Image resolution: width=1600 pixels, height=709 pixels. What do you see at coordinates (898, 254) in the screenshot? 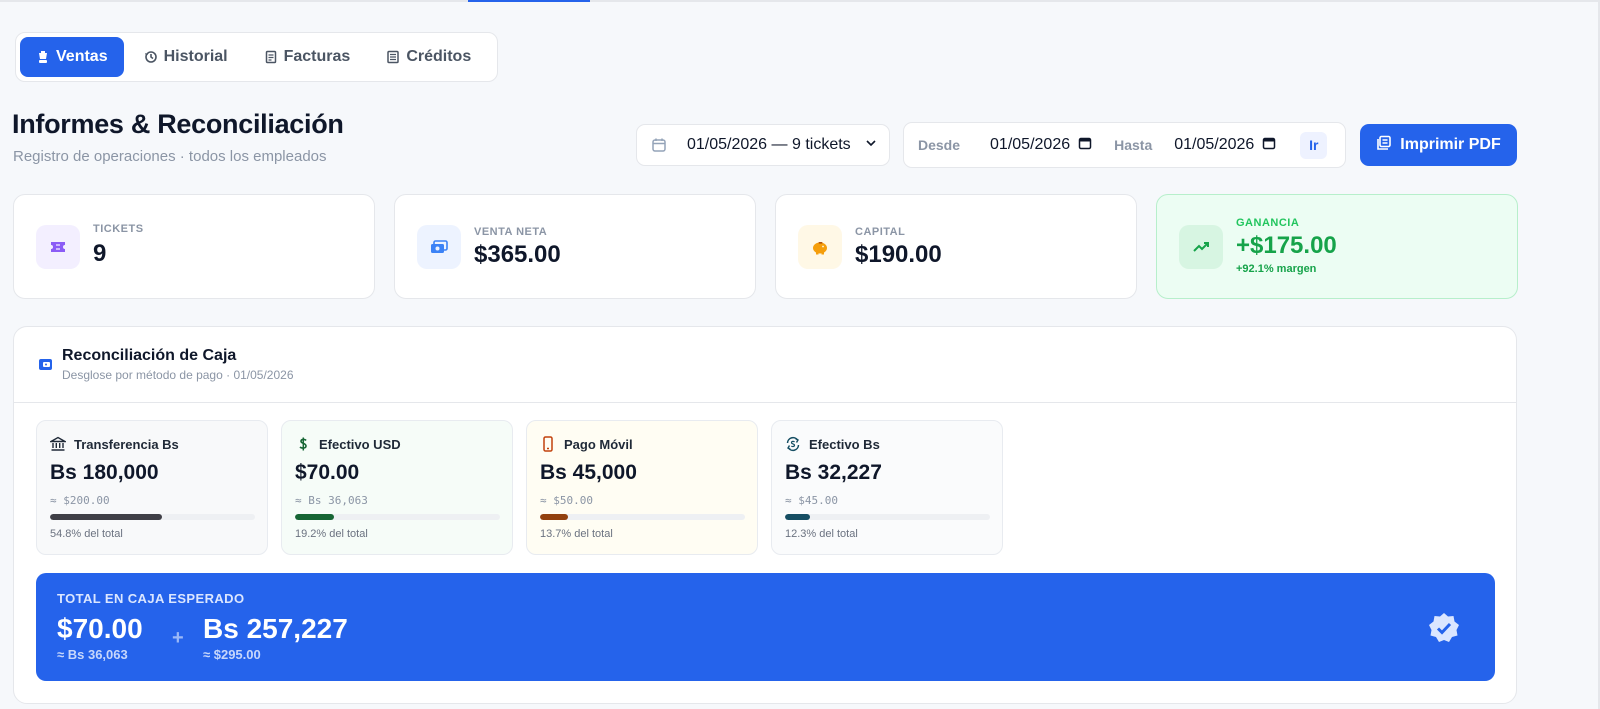
I see `stat-value: $190.00` at bounding box center [898, 254].